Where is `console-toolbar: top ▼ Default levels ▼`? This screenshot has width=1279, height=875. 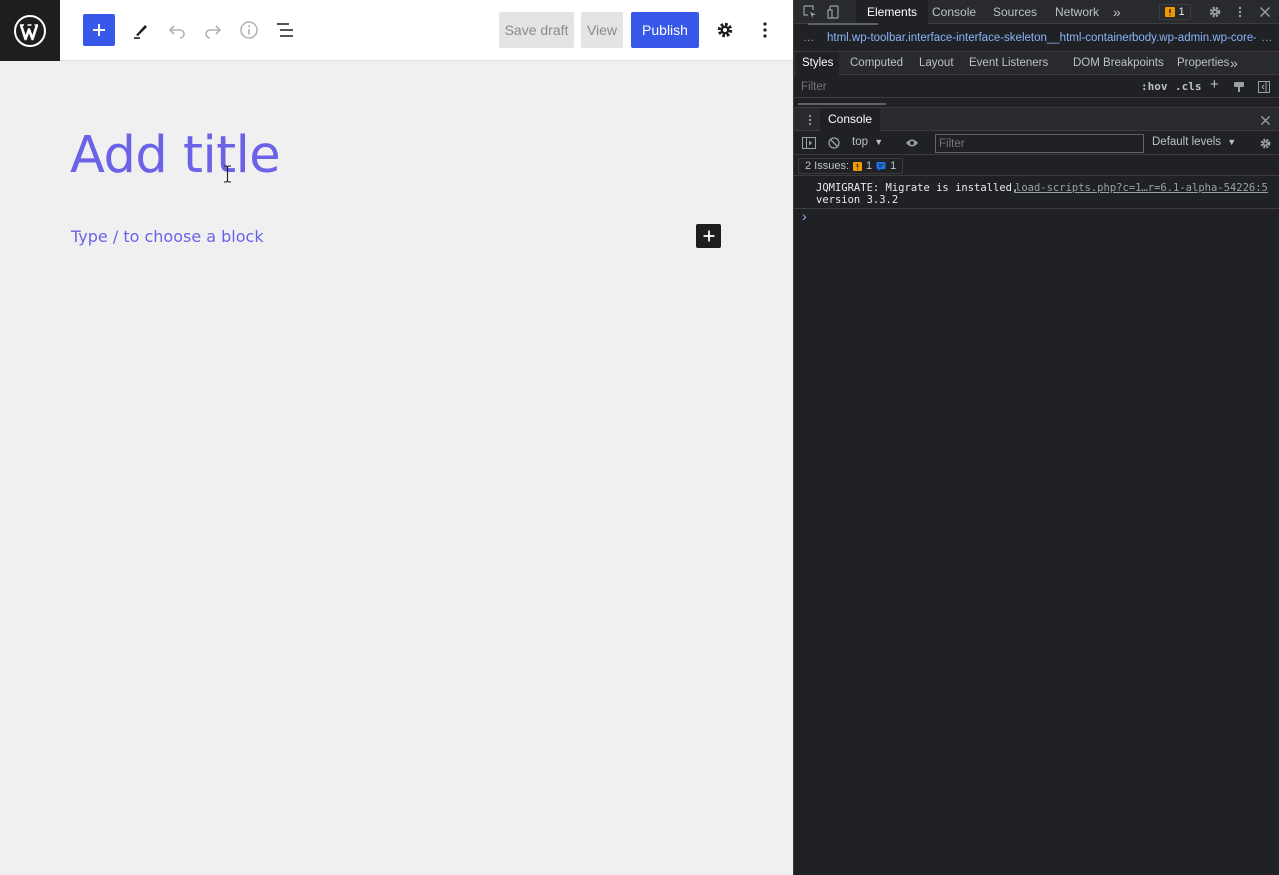 console-toolbar: top ▼ Default levels ▼ is located at coordinates (1036, 143).